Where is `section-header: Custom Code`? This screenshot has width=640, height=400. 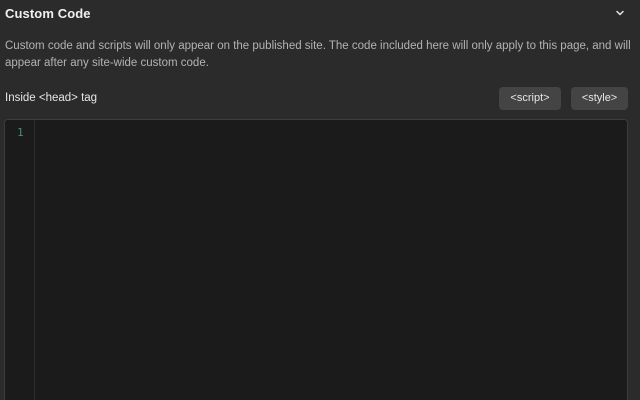 section-header: Custom Code is located at coordinates (320, 13).